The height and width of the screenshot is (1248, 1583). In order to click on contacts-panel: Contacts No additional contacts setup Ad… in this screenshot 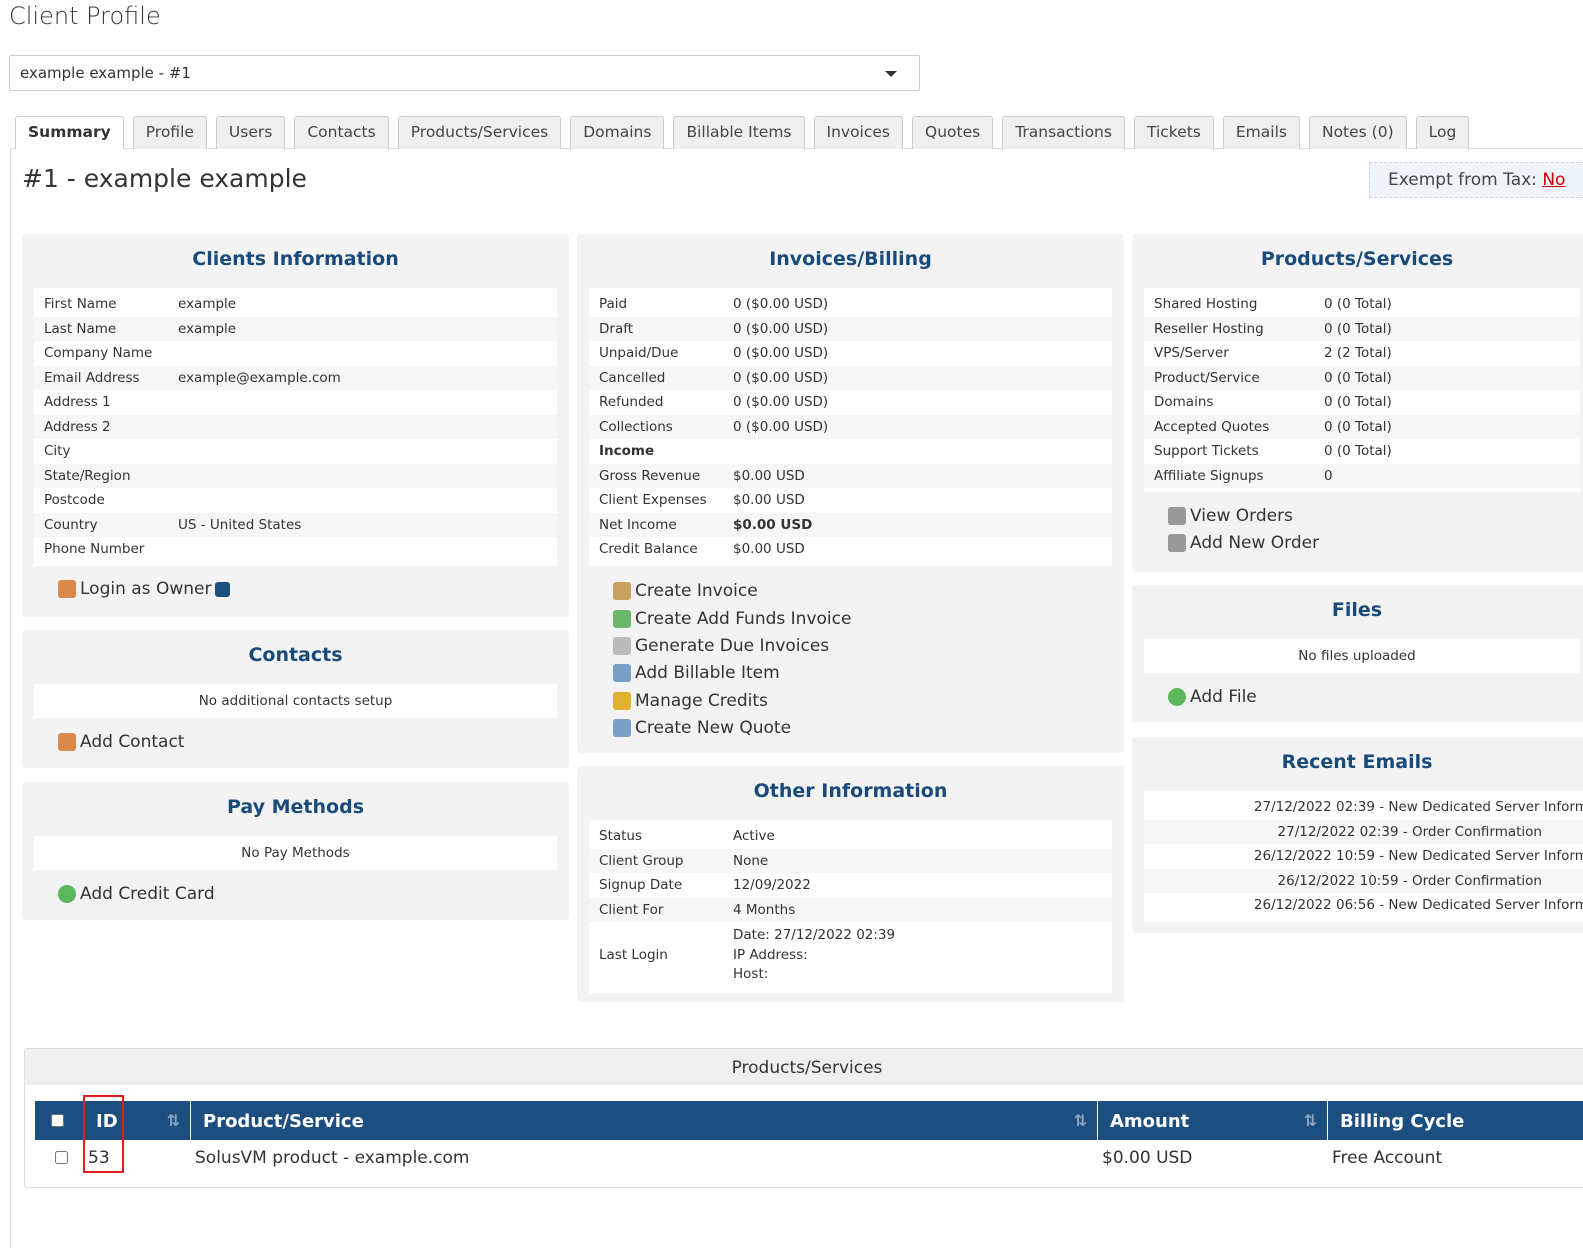, I will do `click(295, 699)`.